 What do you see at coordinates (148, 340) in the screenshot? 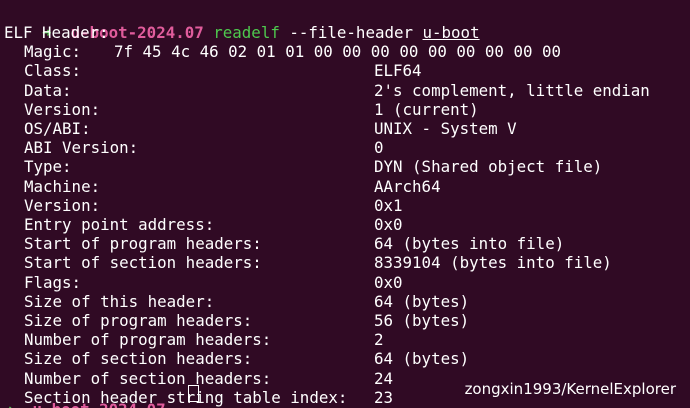
I see `row-label: Number of program headers:` at bounding box center [148, 340].